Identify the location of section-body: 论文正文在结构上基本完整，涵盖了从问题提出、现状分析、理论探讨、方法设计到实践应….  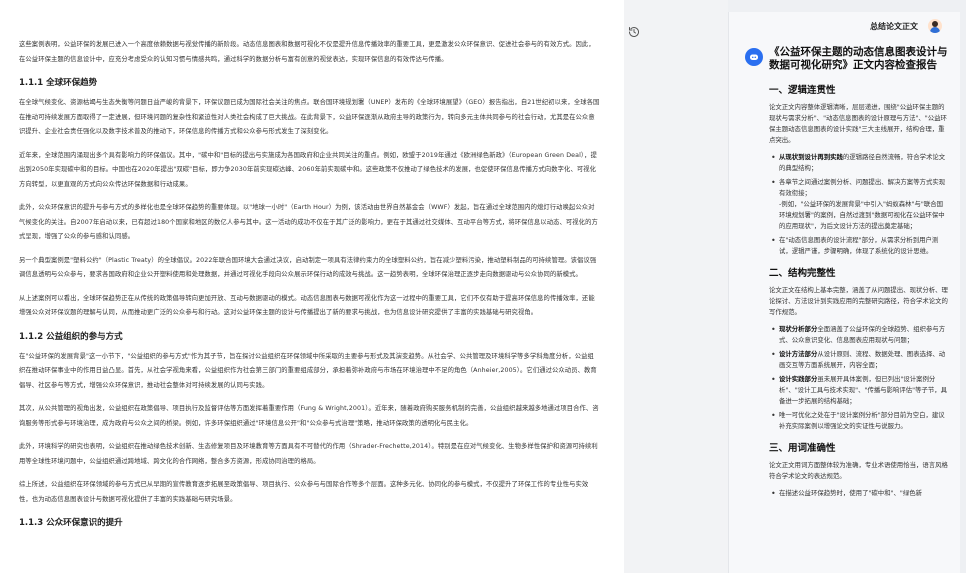
(858, 301).